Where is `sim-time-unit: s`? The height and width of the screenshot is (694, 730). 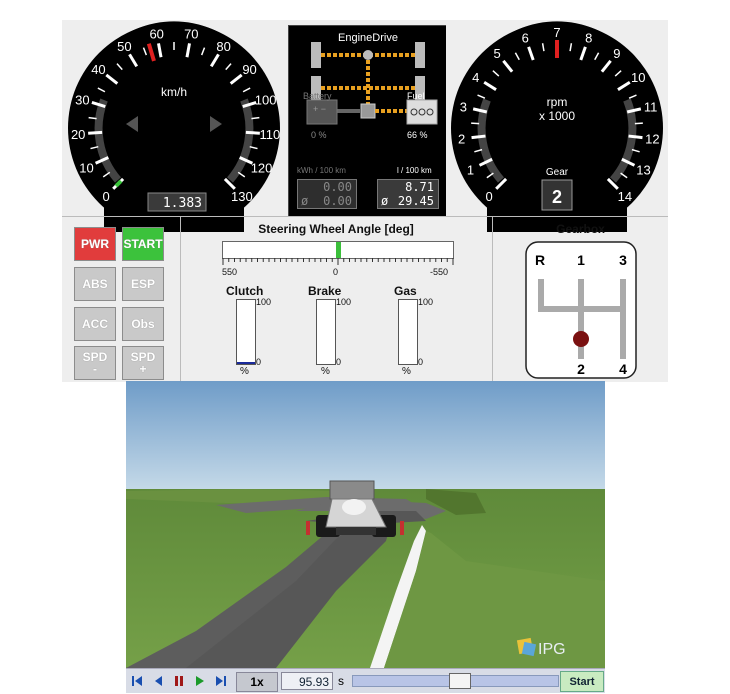 sim-time-unit: s is located at coordinates (341, 681).